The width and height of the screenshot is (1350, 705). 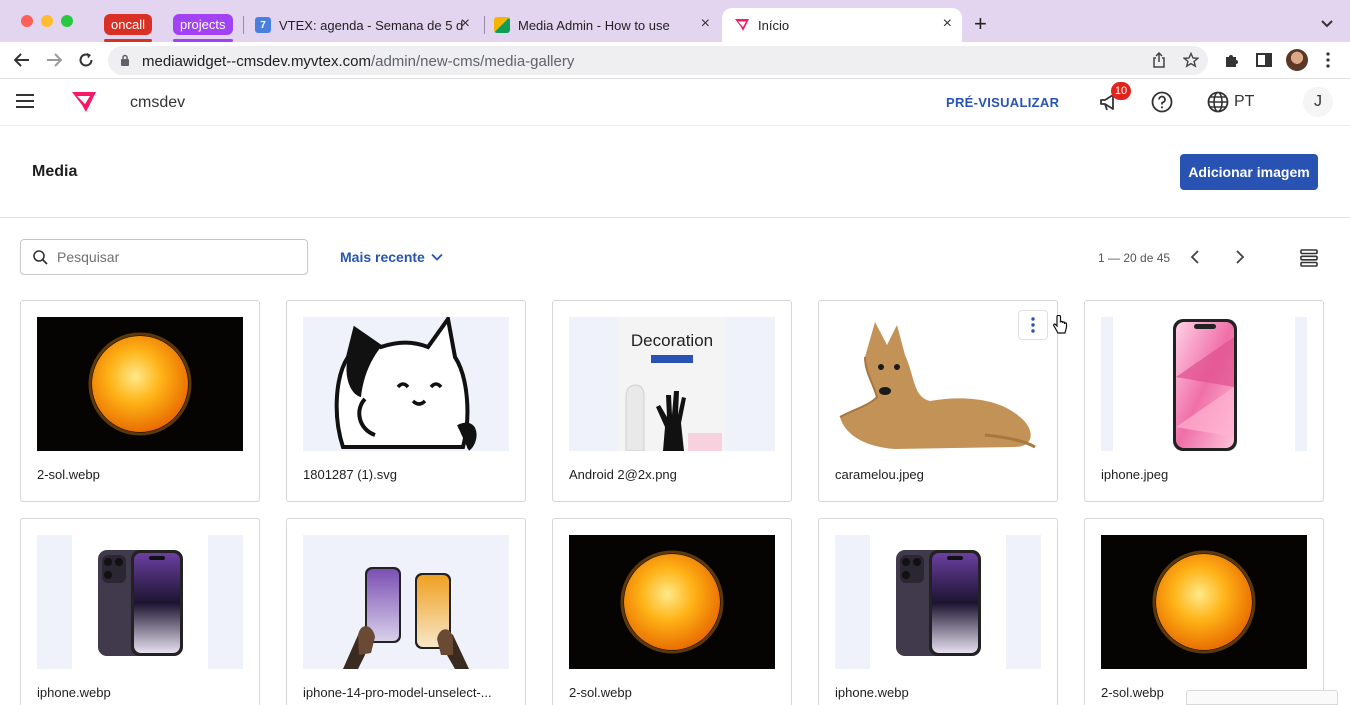 What do you see at coordinates (25, 103) in the screenshot?
I see `hamburger-menu-icon` at bounding box center [25, 103].